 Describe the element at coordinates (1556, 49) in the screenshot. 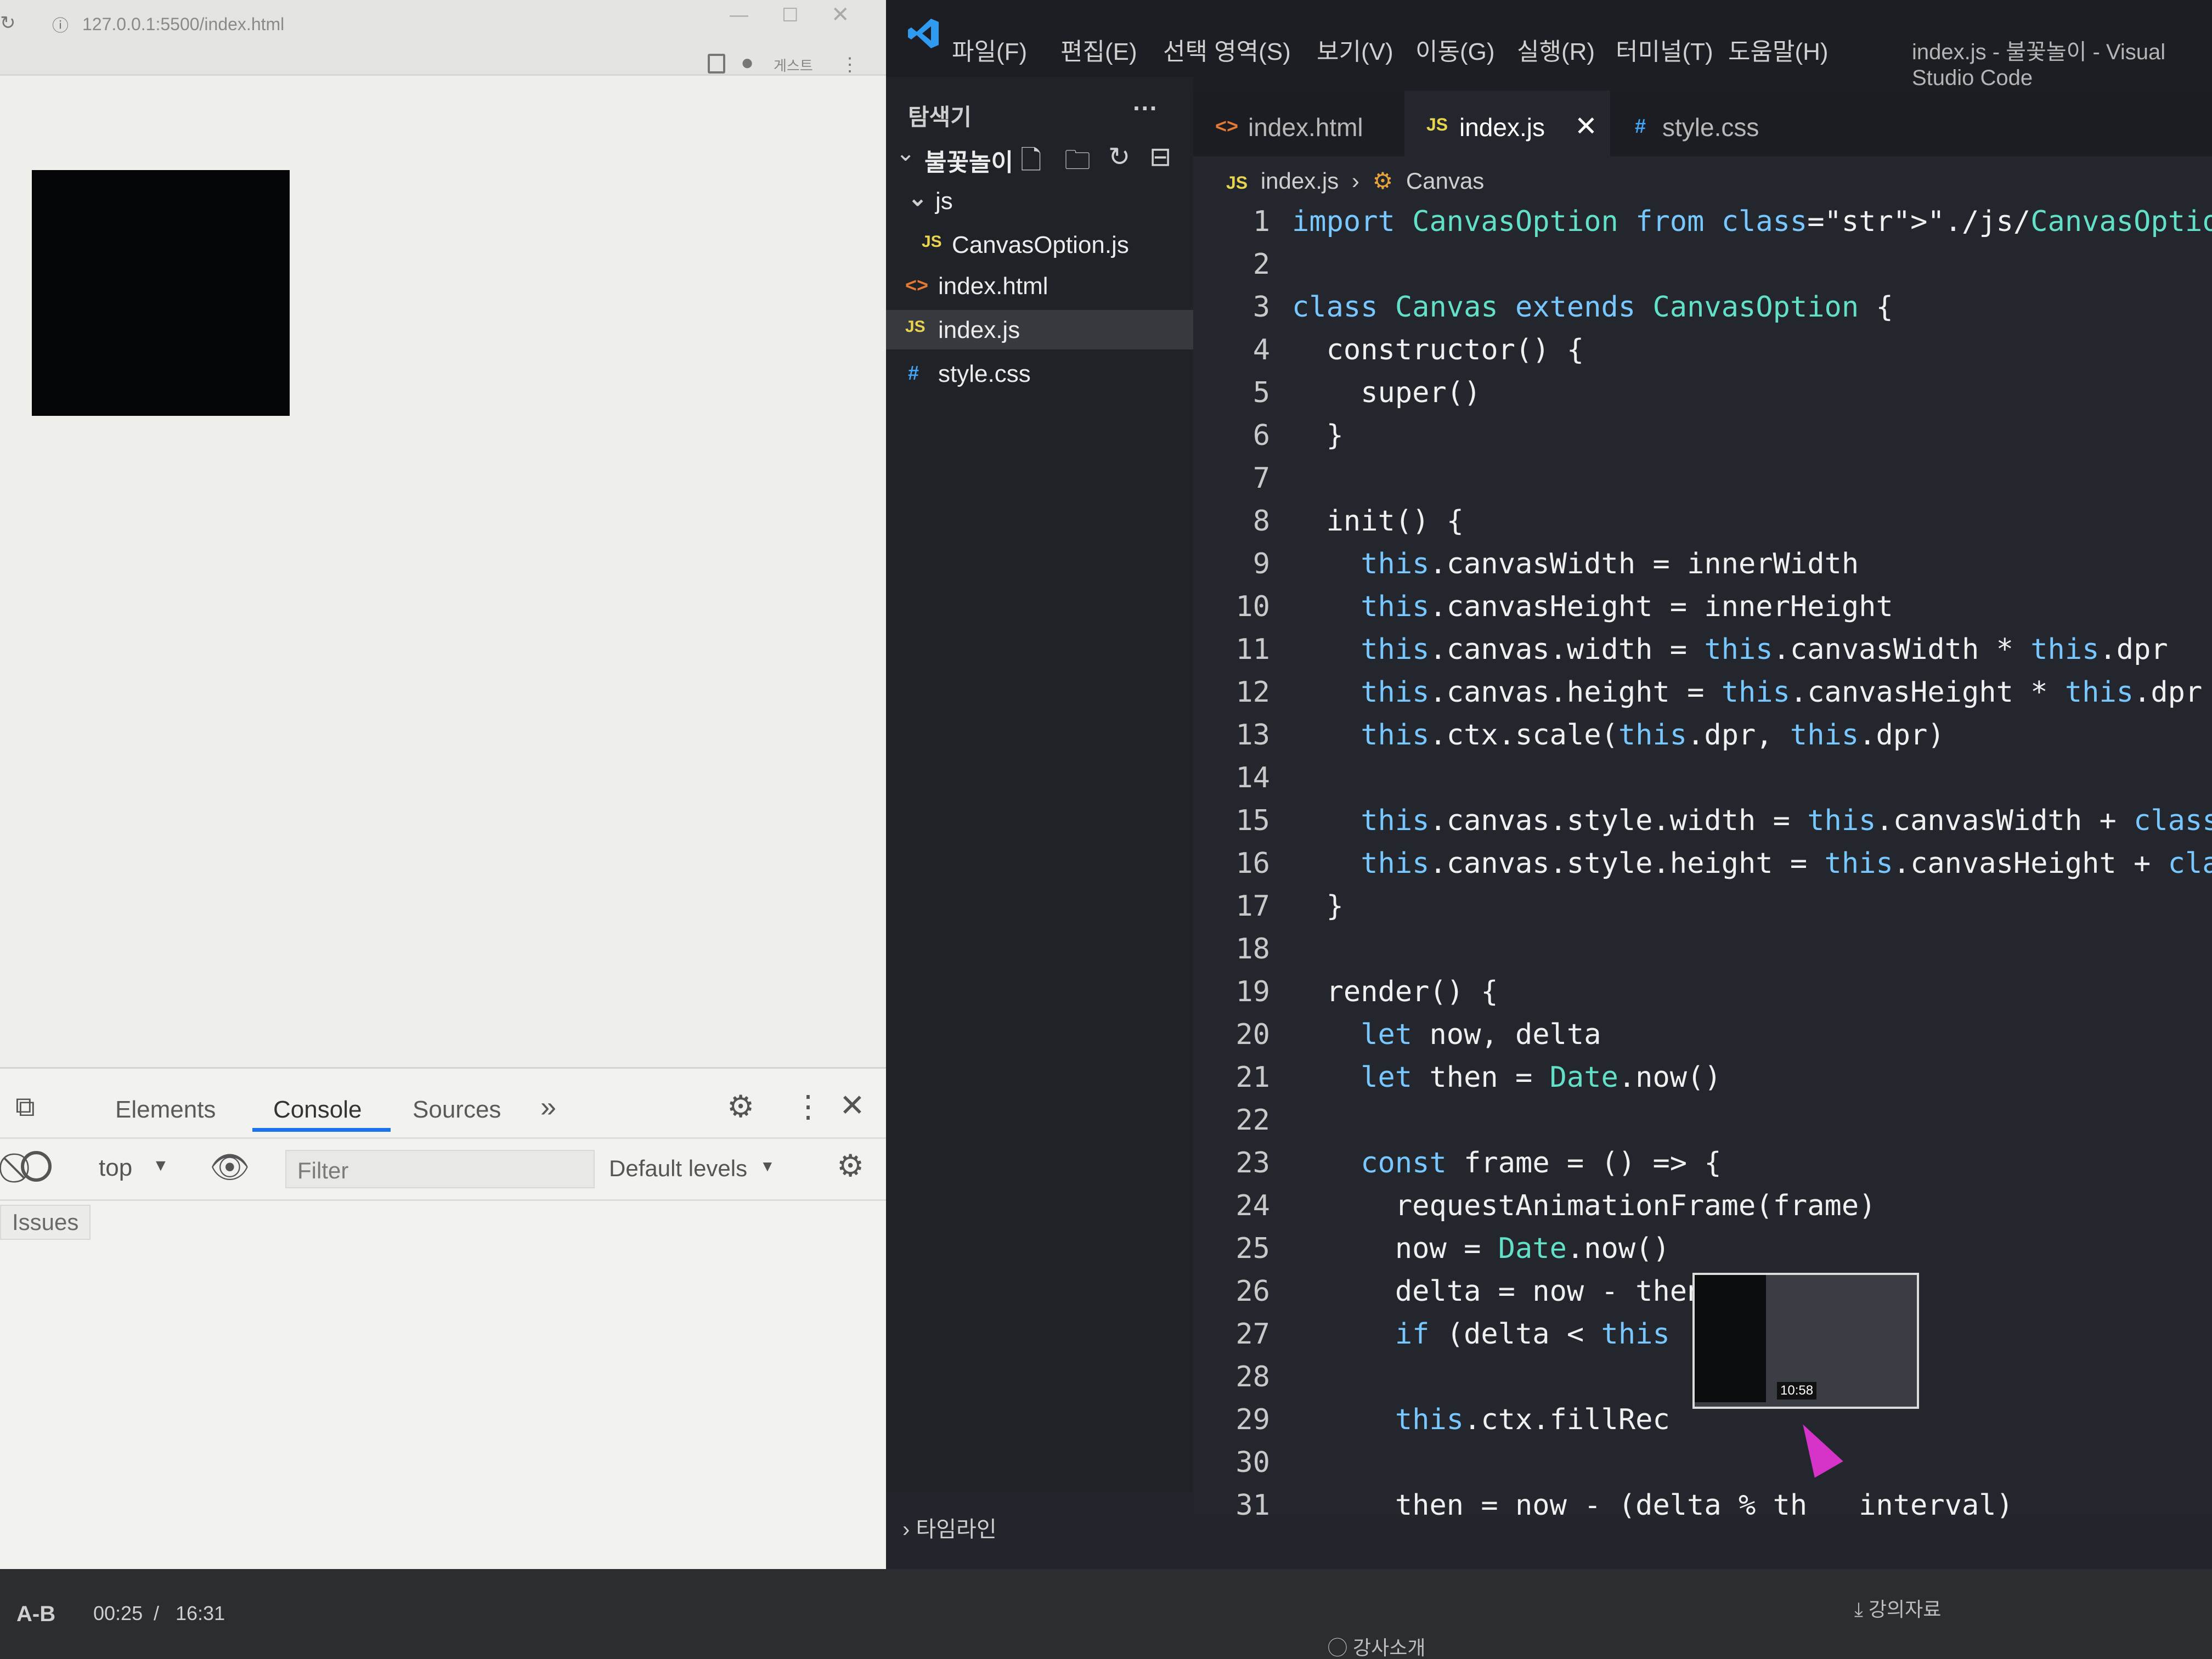

I see `menu-run: 실행(R)` at that location.